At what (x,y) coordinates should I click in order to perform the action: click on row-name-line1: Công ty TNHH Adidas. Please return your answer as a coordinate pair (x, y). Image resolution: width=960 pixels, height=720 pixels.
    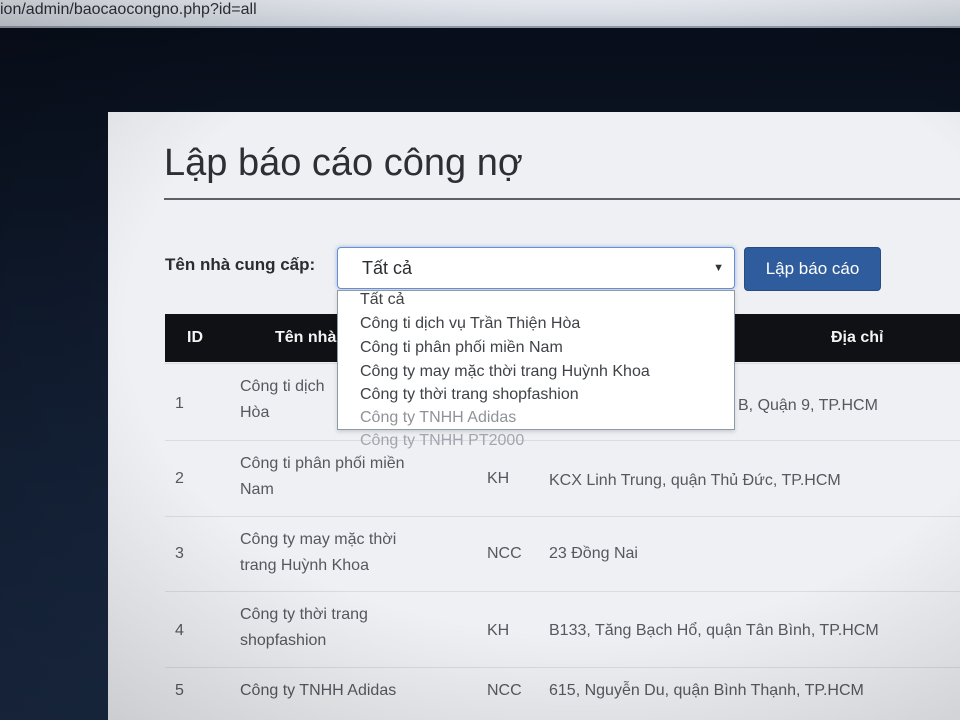
    Looking at the image, I should click on (318, 690).